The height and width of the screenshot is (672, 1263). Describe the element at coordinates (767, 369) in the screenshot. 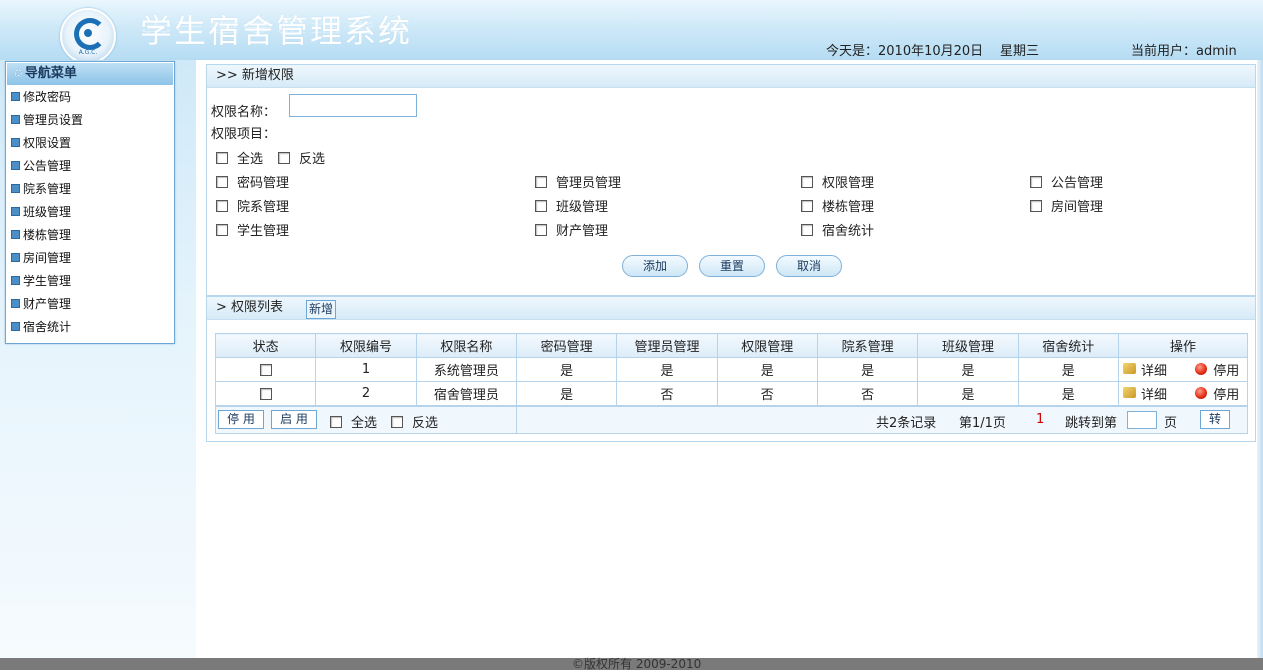

I see `perm-cell: 是` at that location.